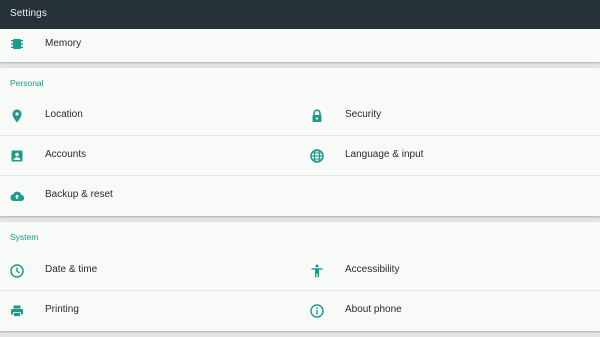 This screenshot has width=600, height=337. I want to click on cloud-upload-icon, so click(17, 196).